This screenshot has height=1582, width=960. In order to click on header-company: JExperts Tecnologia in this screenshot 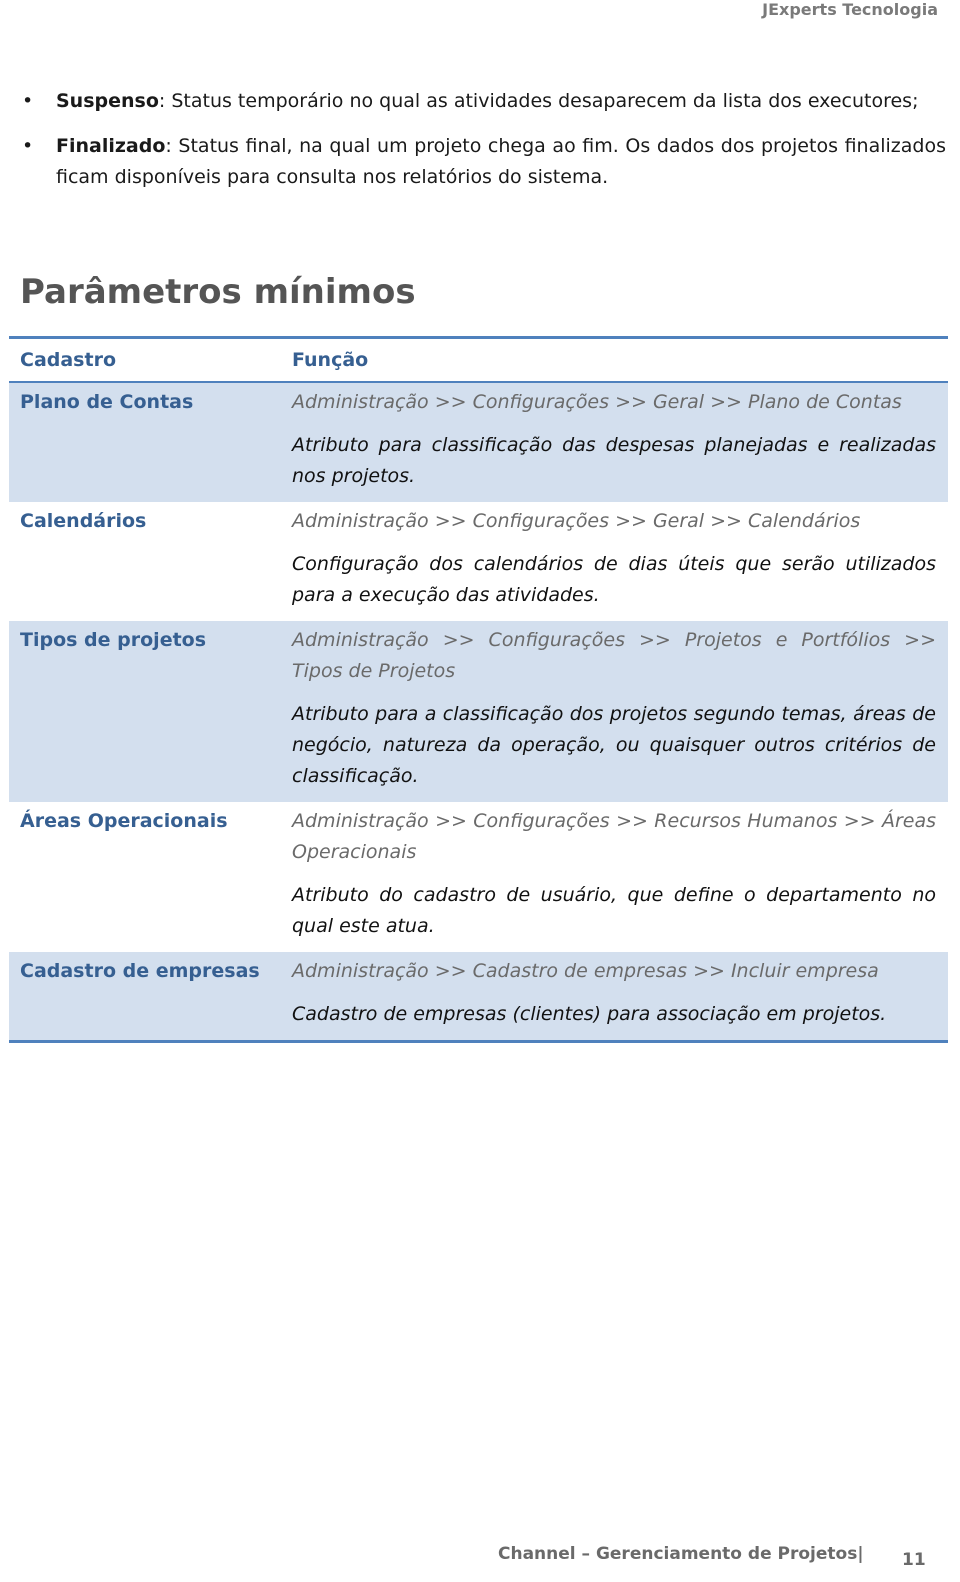, I will do `click(850, 9)`.